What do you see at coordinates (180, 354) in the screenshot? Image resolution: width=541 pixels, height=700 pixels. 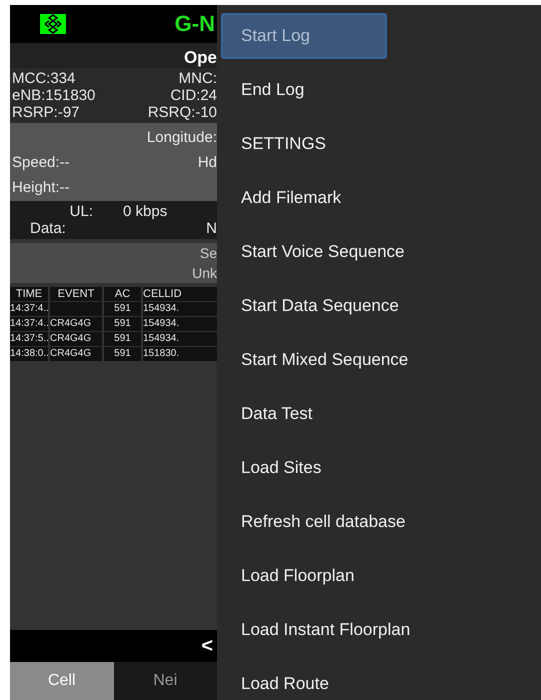 I see `table-cell: 151830.` at bounding box center [180, 354].